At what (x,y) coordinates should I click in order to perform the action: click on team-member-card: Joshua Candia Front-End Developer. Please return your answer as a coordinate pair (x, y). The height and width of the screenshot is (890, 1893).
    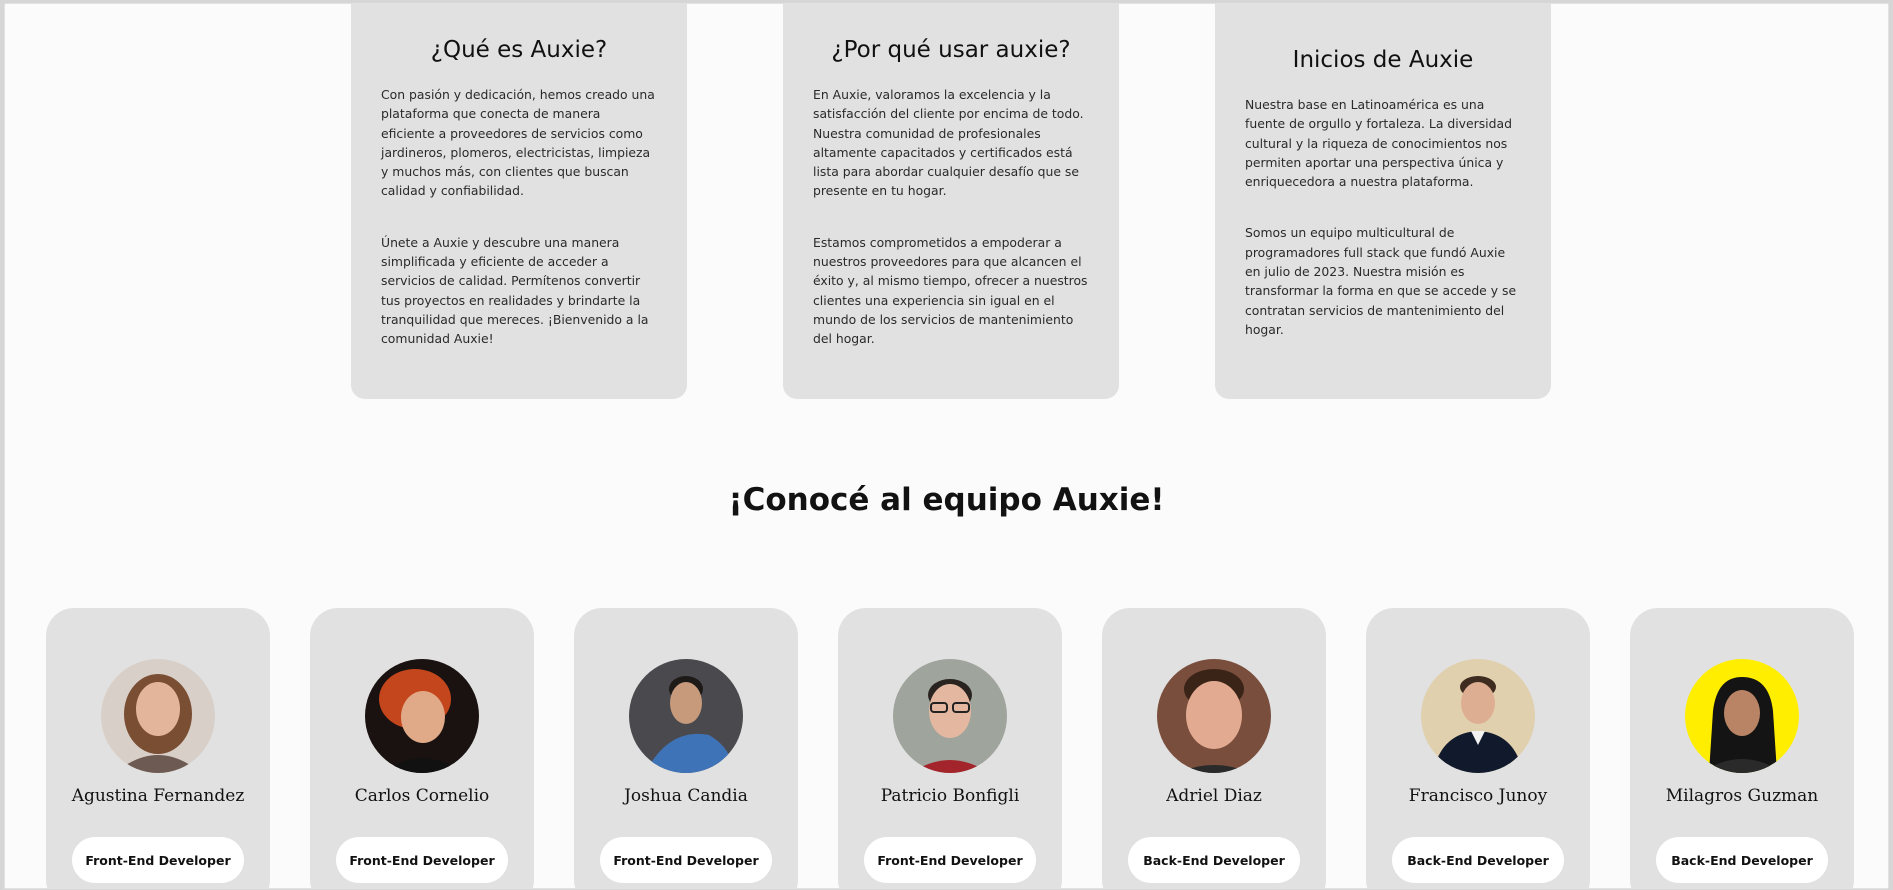
    Looking at the image, I should click on (686, 748).